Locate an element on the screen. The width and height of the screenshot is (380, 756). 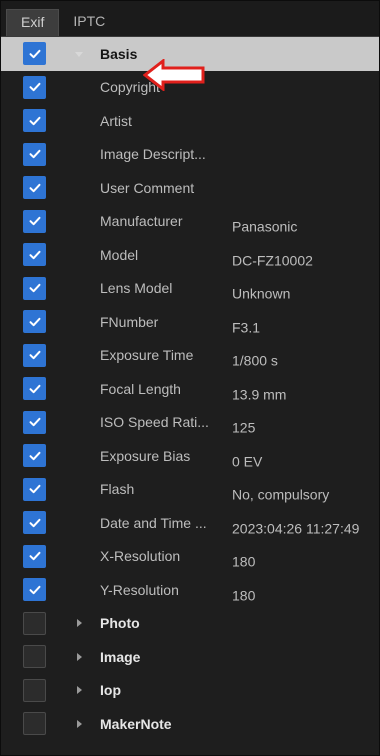
tree-field-row: Exposure Time 1/800 s is located at coordinates (190, 356).